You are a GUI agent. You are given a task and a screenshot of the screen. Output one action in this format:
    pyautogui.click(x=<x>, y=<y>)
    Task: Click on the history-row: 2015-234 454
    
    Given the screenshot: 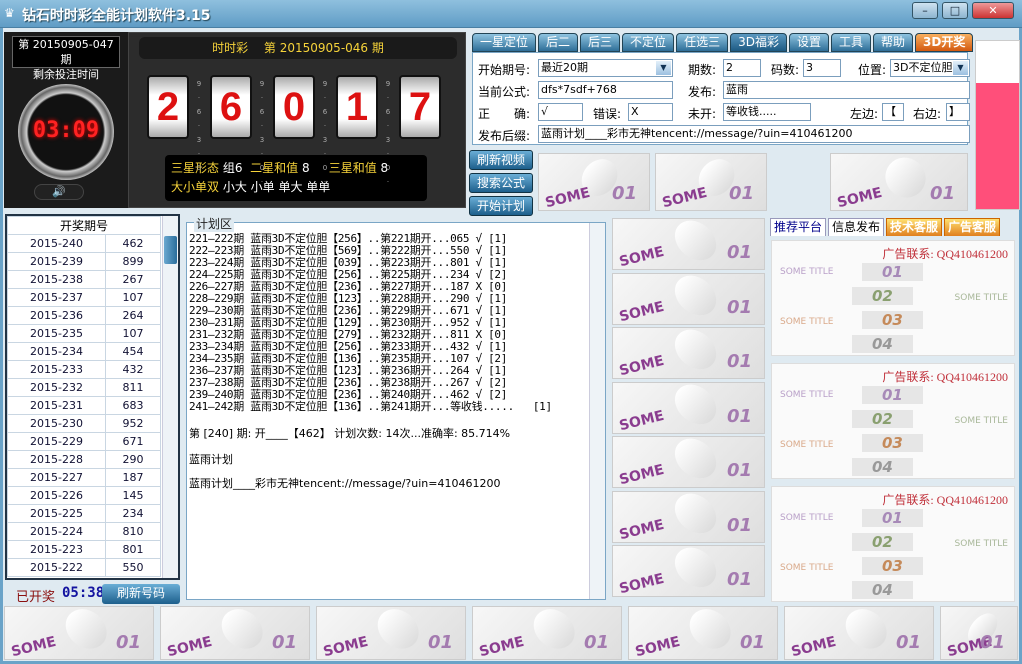 What is the action you would take?
    pyautogui.click(x=84, y=351)
    